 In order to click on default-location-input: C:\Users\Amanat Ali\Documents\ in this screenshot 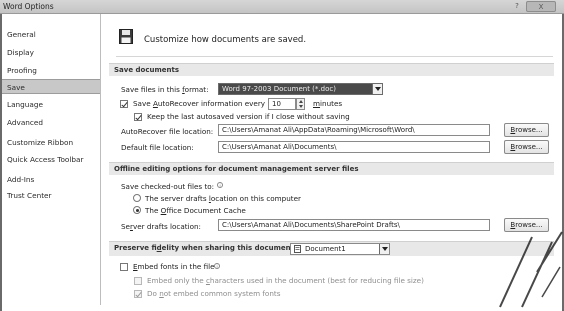, I will do `click(354, 147)`.